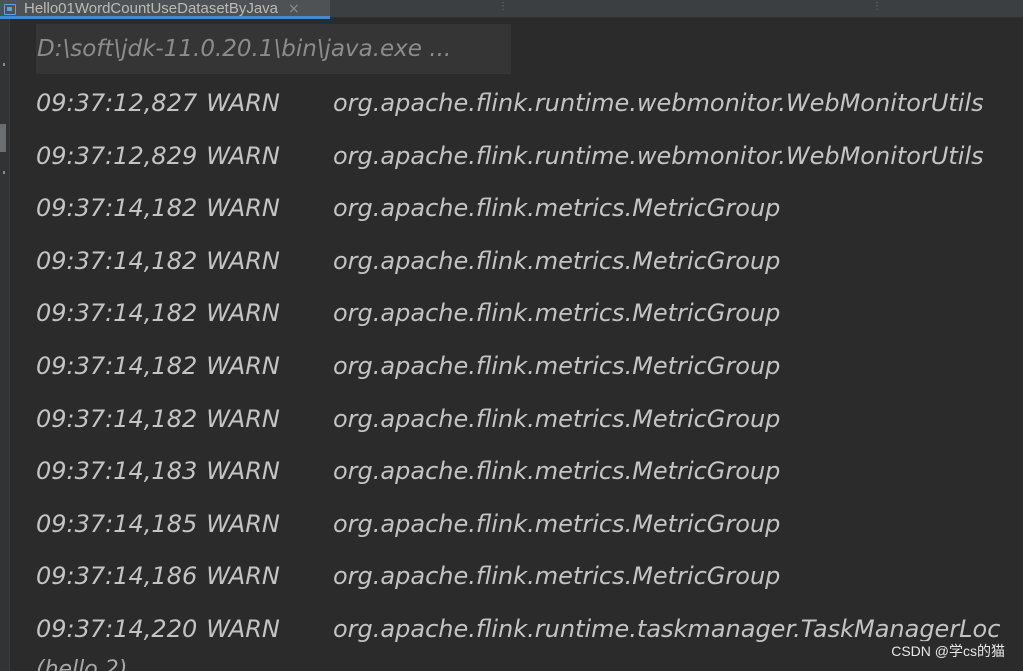  Describe the element at coordinates (117, 629) in the screenshot. I see `log-timestamp: 09:37:14,220` at that location.